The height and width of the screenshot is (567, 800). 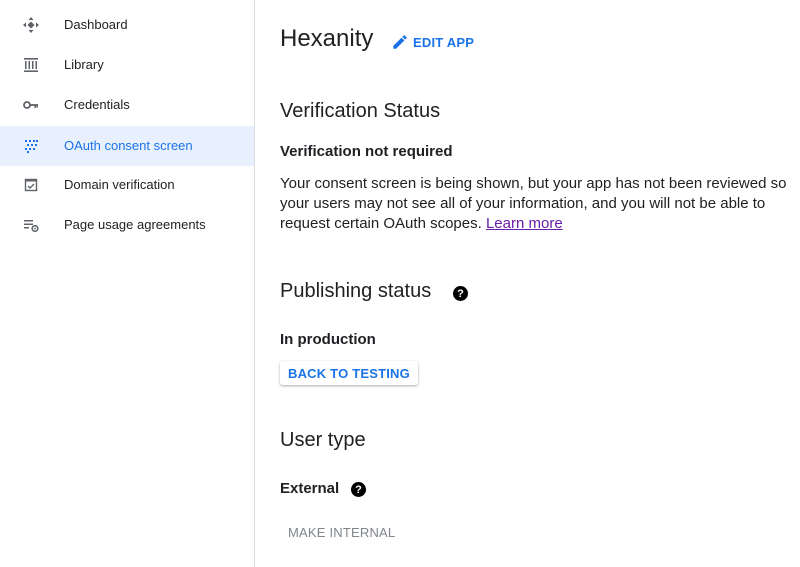 What do you see at coordinates (366, 151) in the screenshot?
I see `verification-status-value: Verification not required` at bounding box center [366, 151].